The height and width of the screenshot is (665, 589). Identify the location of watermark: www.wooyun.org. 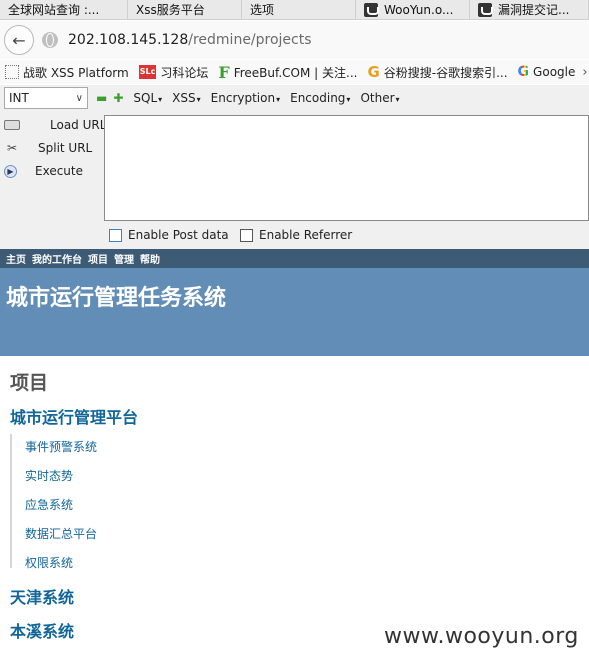
(481, 636).